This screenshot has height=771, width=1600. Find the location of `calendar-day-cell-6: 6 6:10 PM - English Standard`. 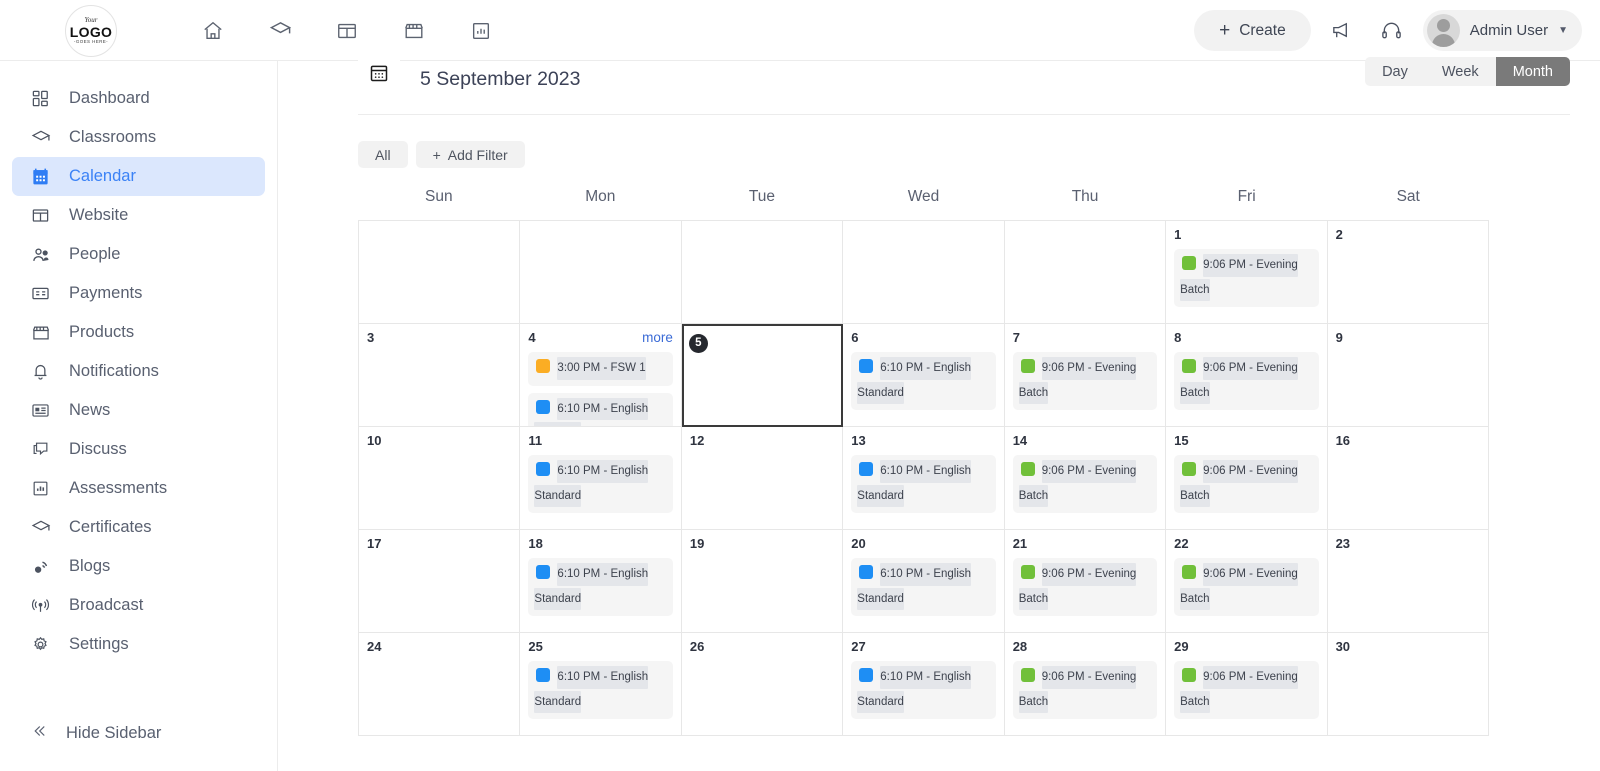

calendar-day-cell-6: 6 6:10 PM - English Standard is located at coordinates (924, 375).